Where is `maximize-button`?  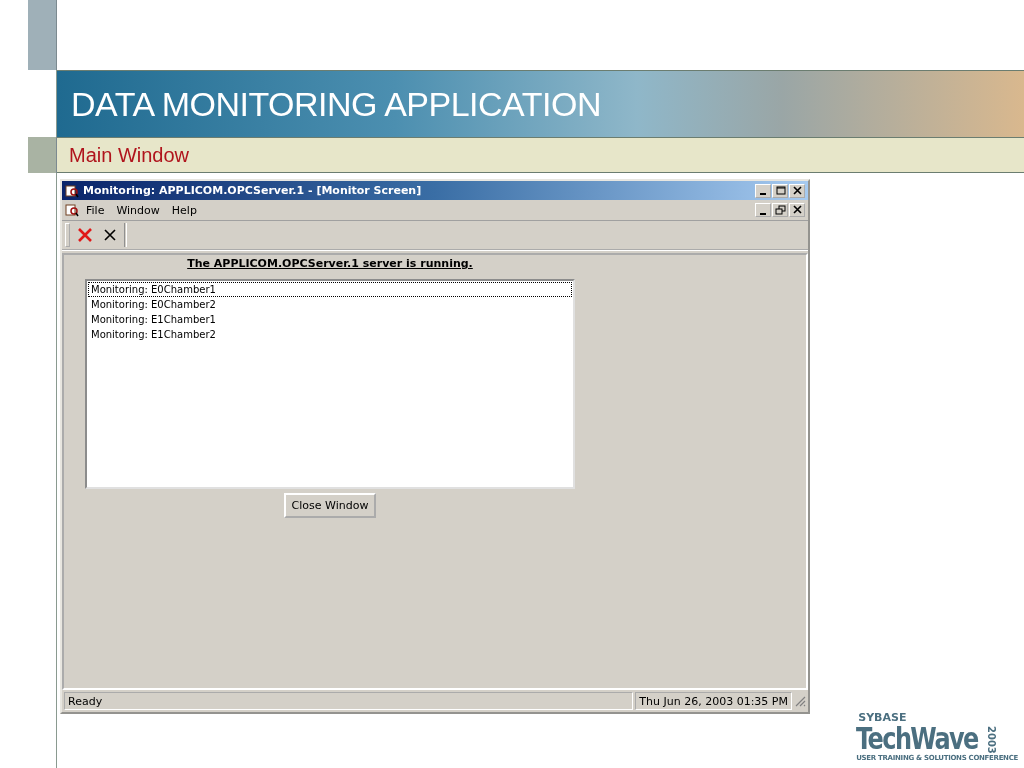 maximize-button is located at coordinates (780, 190).